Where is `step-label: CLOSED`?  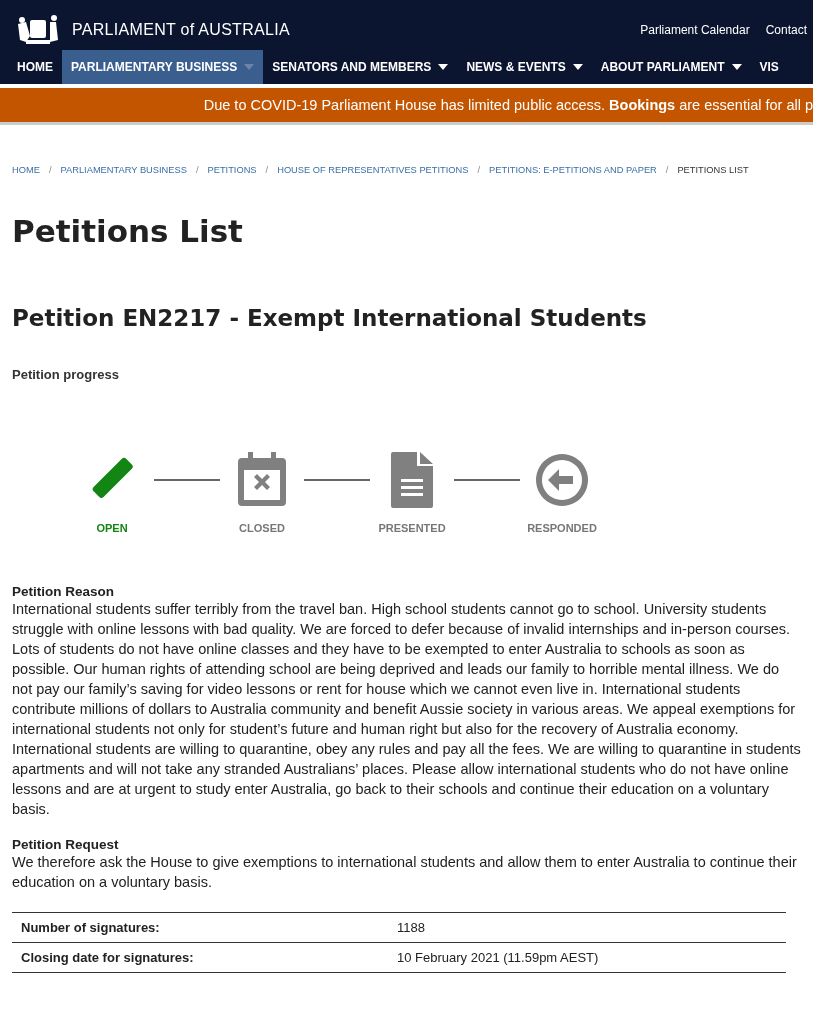
step-label: CLOSED is located at coordinates (262, 528).